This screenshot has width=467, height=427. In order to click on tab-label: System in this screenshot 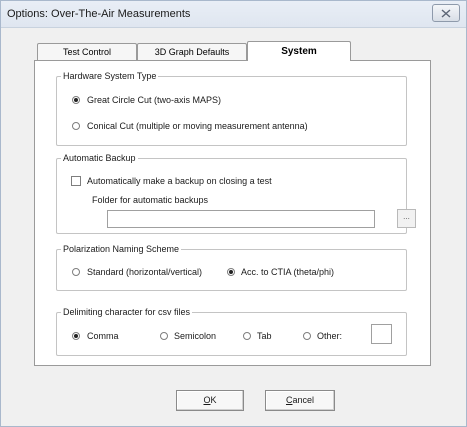, I will do `click(299, 51)`.